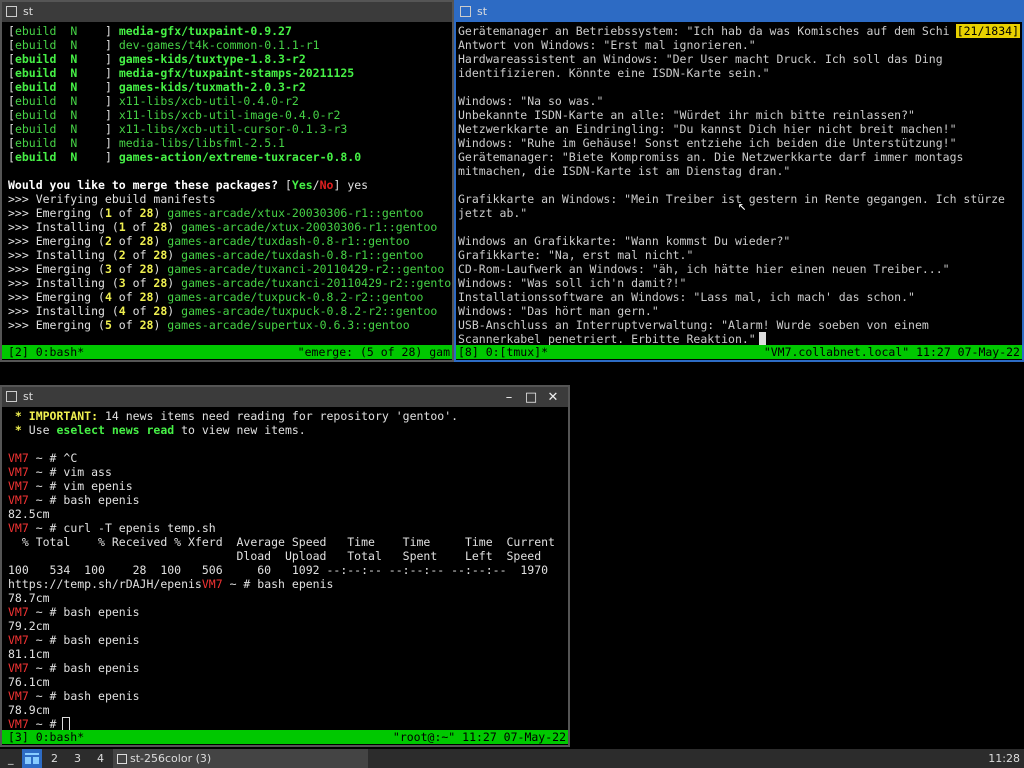 The width and height of the screenshot is (1024, 768). Describe the element at coordinates (288, 325) in the screenshot. I see `terminal-text: games-arcade/supertux-0.6.3::gentoo` at that location.